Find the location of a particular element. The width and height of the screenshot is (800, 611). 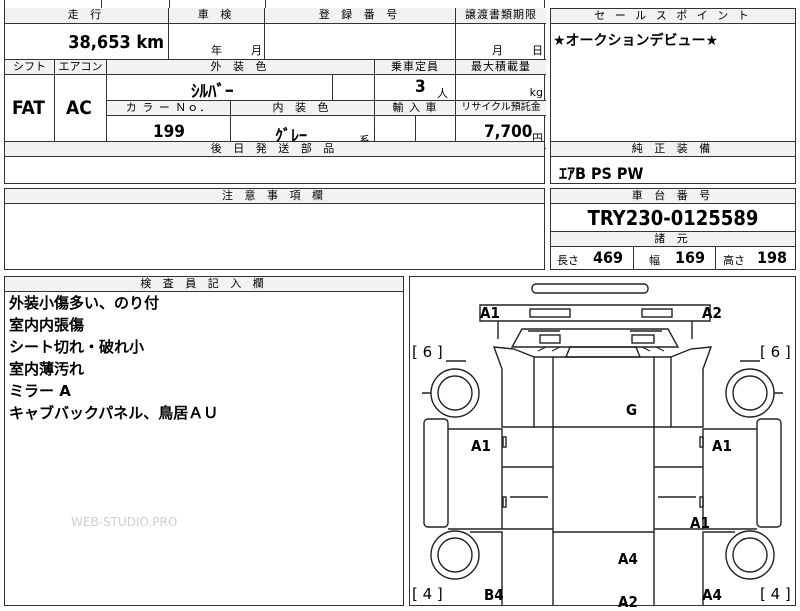

inspector-line: キャブバックパネル、鳥居ＡＵ is located at coordinates (114, 413).